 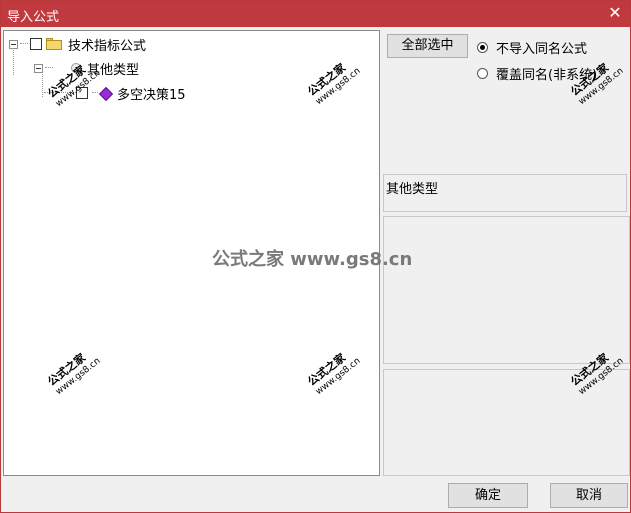 What do you see at coordinates (427, 46) in the screenshot?
I see `select-all-button: 全部选中` at bounding box center [427, 46].